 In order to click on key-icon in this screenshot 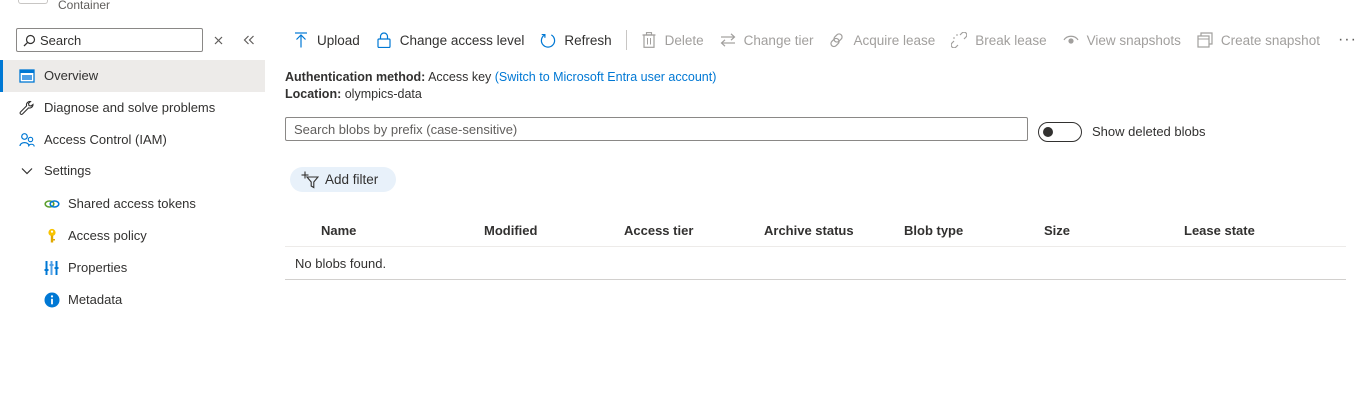, I will do `click(52, 235)`.